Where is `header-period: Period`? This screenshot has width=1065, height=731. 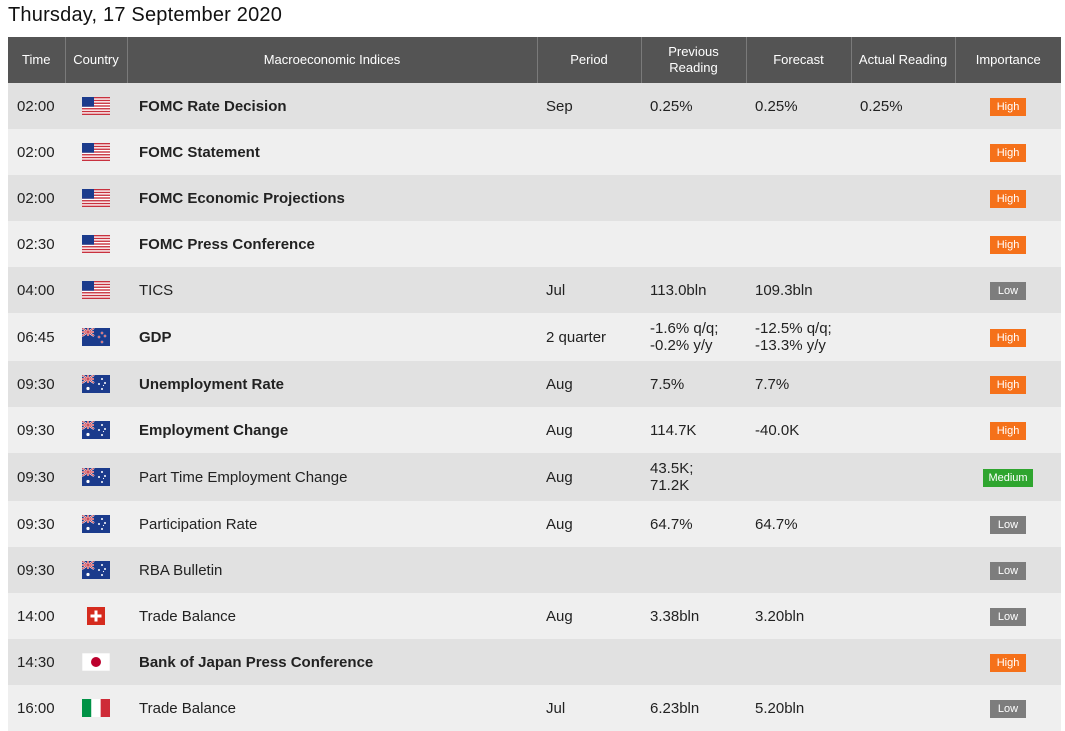 header-period: Period is located at coordinates (588, 60).